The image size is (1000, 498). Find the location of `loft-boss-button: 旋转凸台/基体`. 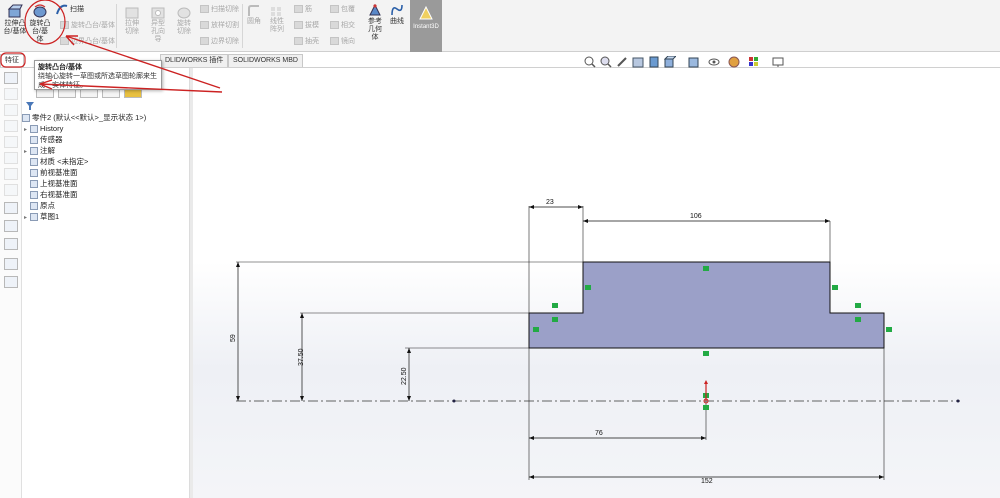

loft-boss-button: 旋转凸台/基体 is located at coordinates (87, 25).